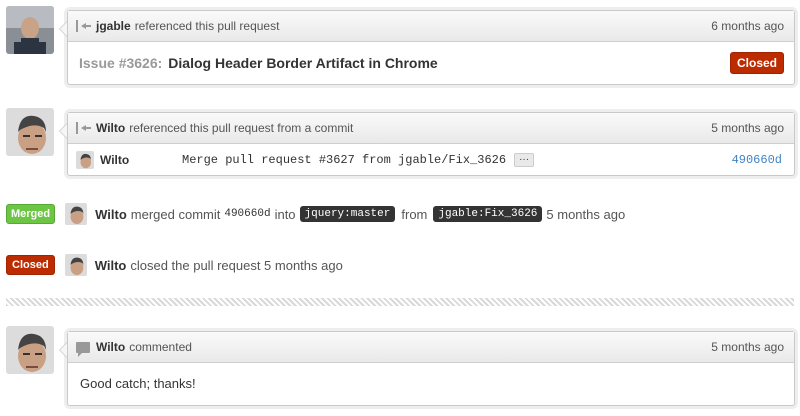 The width and height of the screenshot is (800, 416). What do you see at coordinates (236, 265) in the screenshot?
I see `closed-text: closed the pull request 5 months ago` at bounding box center [236, 265].